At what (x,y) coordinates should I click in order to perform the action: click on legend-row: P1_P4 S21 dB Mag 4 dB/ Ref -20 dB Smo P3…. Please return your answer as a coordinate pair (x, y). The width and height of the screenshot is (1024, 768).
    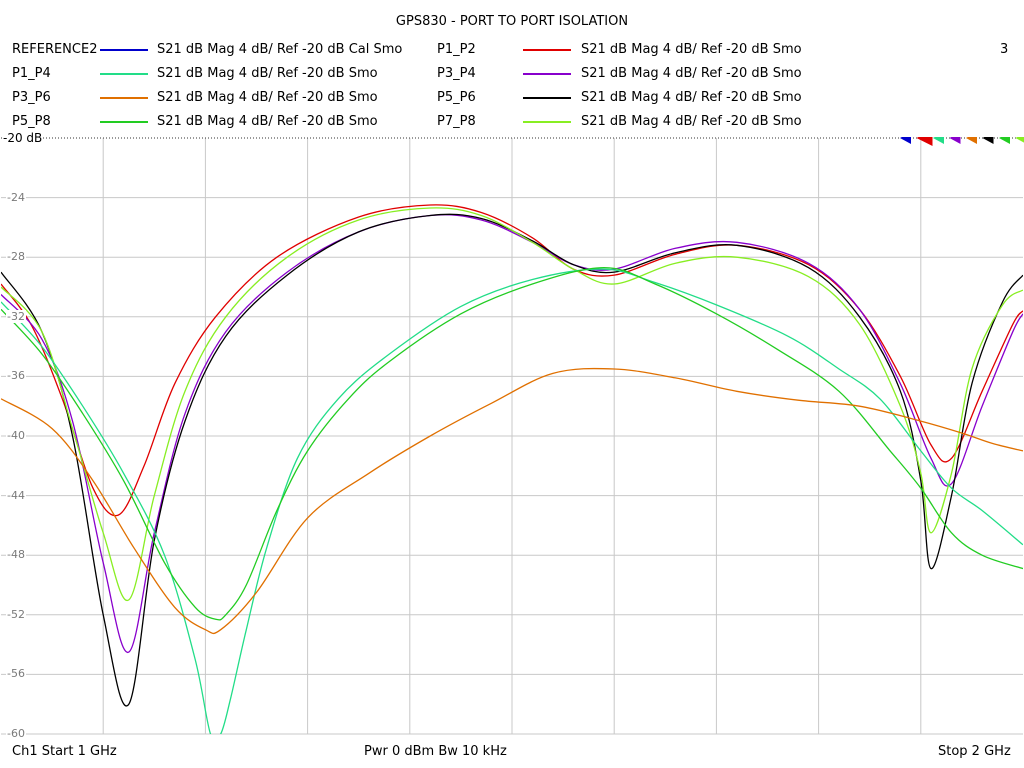
    Looking at the image, I should click on (512, 76).